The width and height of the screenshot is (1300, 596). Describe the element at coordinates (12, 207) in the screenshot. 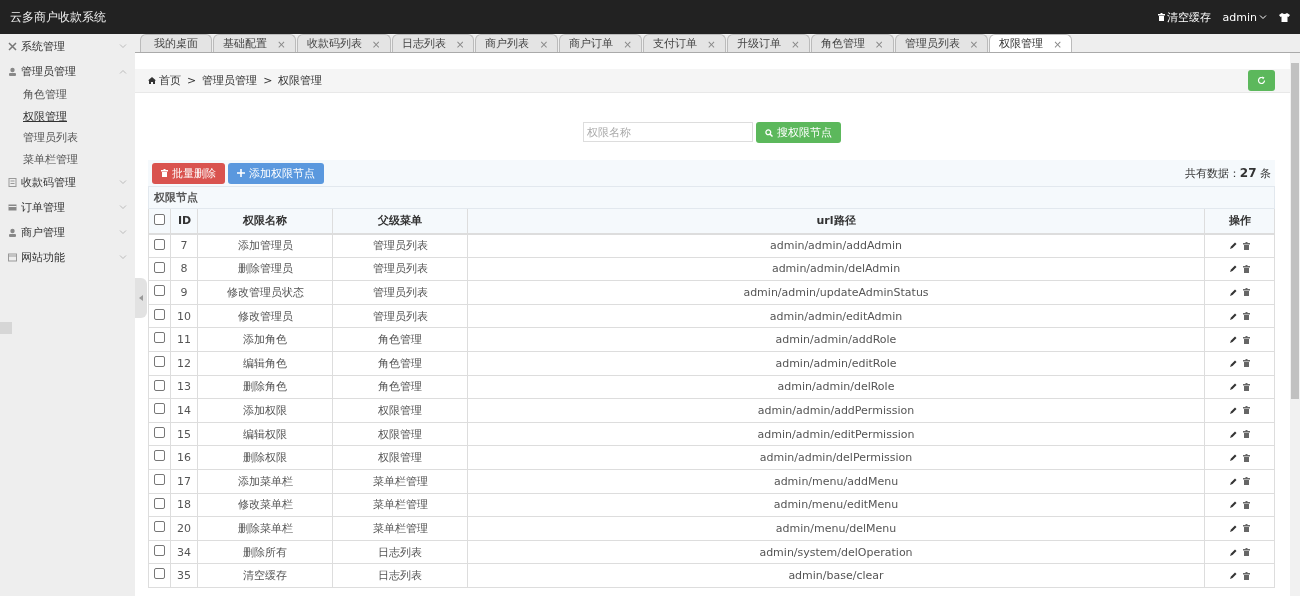

I see `card-icon` at that location.